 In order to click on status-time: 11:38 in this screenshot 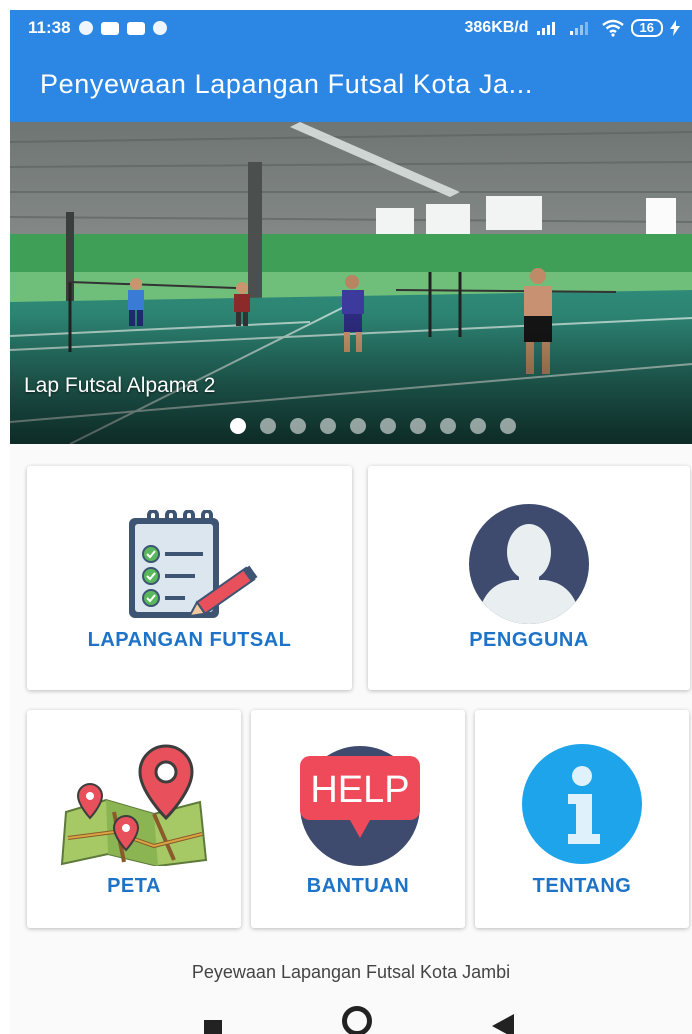, I will do `click(49, 27)`.